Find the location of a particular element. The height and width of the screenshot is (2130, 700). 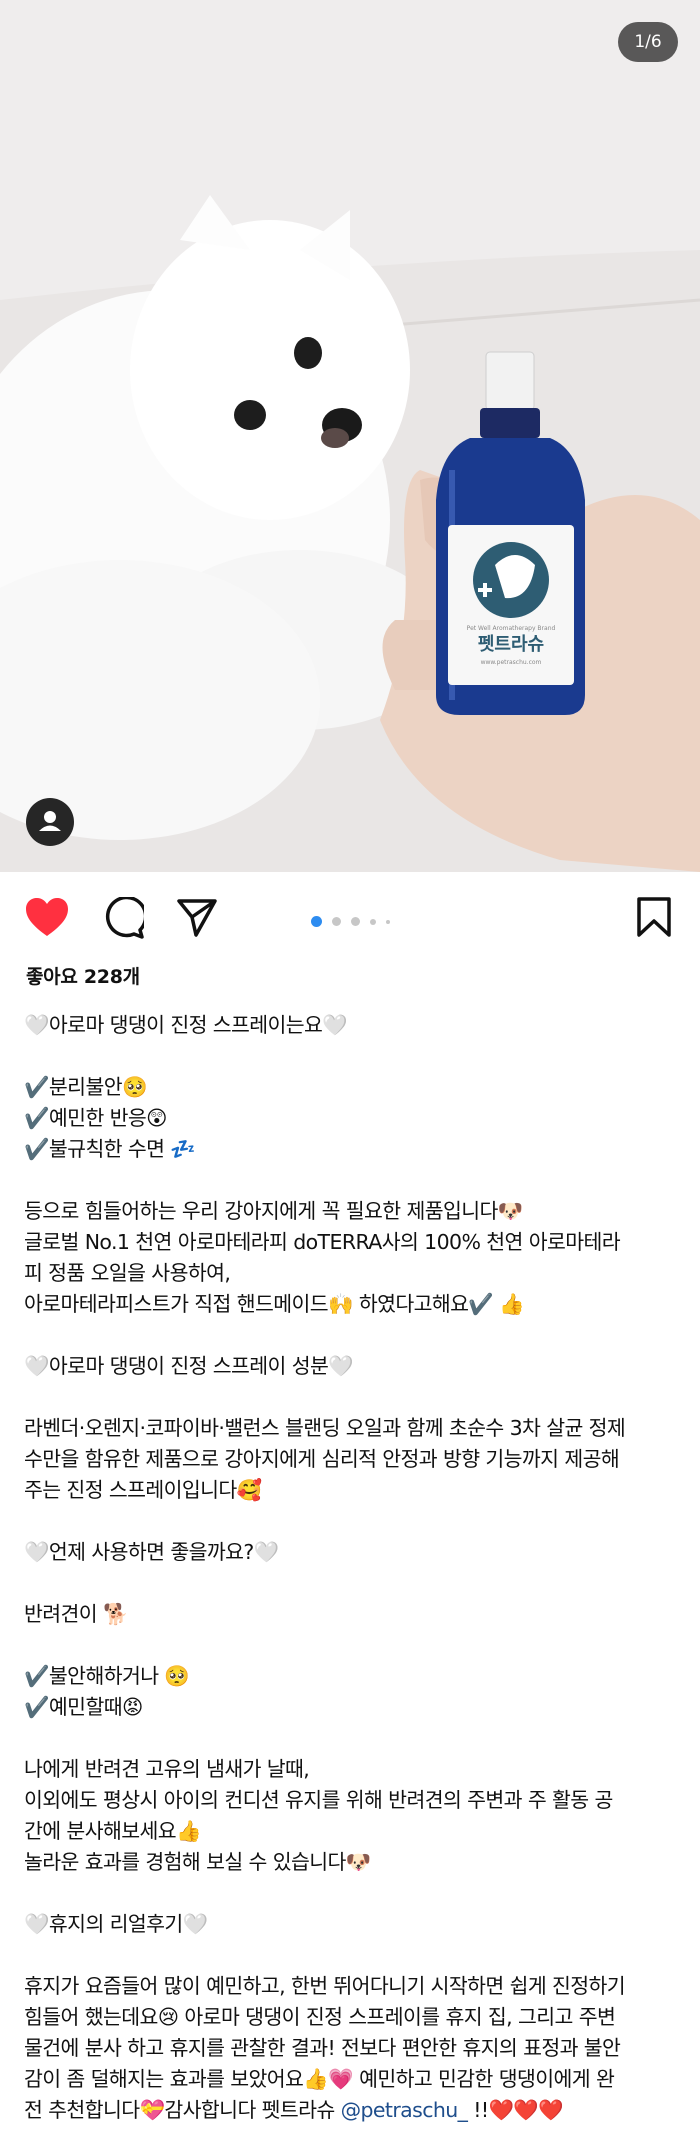

caption-line: 🤍아로마 댕댕이 진정 스프레이는요🤍 is located at coordinates (186, 1025).